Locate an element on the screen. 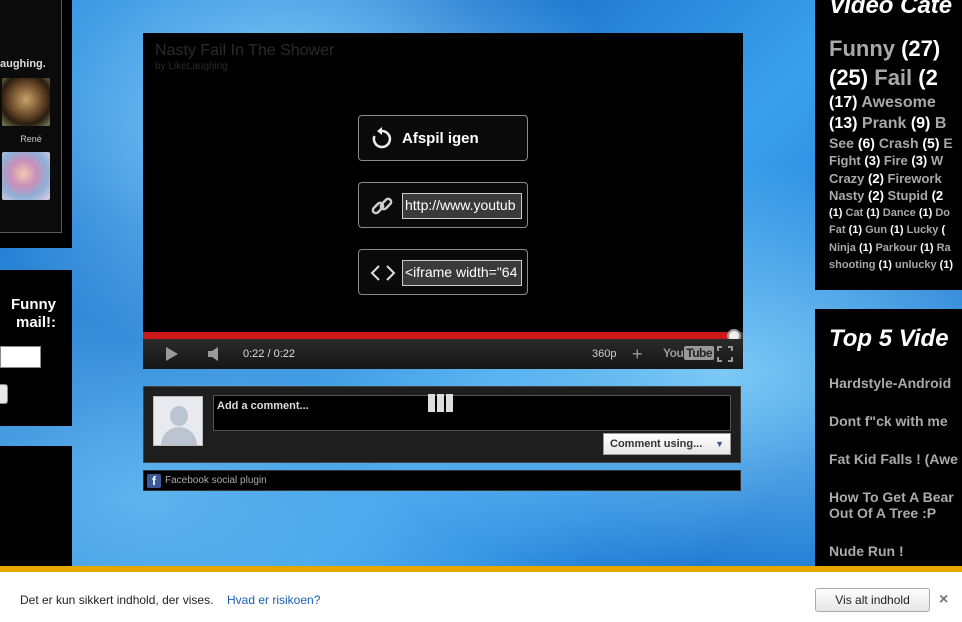 The width and height of the screenshot is (962, 622). chevron-down-icon: ▼ is located at coordinates (719, 444).